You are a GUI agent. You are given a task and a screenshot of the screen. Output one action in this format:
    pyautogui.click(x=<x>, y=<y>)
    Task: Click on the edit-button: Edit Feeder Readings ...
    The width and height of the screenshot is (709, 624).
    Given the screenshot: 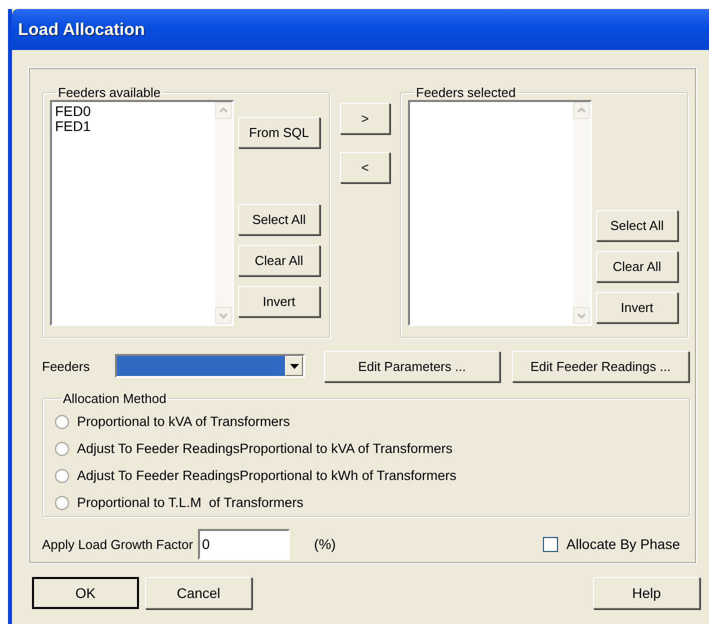 What is the action you would take?
    pyautogui.click(x=600, y=366)
    